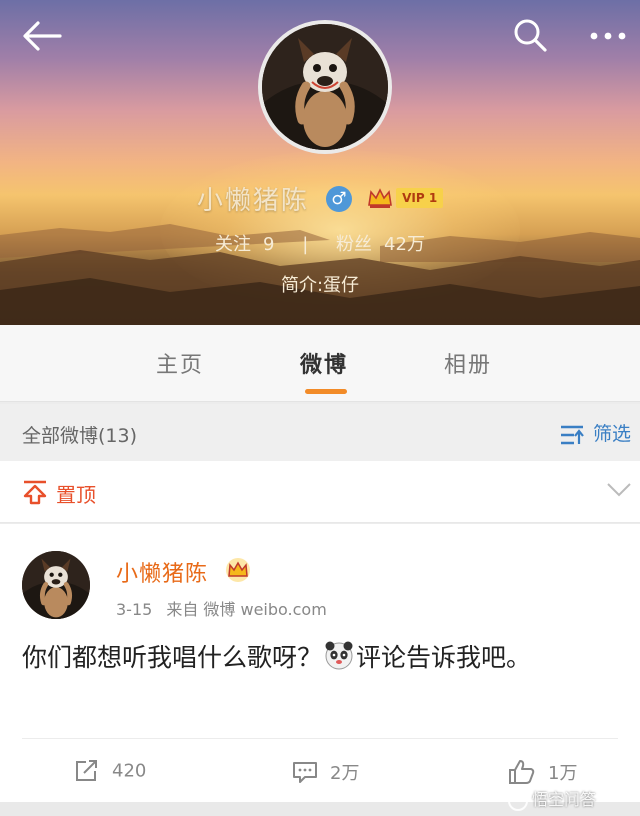  What do you see at coordinates (129, 771) in the screenshot?
I see `repost-count: 420` at bounding box center [129, 771].